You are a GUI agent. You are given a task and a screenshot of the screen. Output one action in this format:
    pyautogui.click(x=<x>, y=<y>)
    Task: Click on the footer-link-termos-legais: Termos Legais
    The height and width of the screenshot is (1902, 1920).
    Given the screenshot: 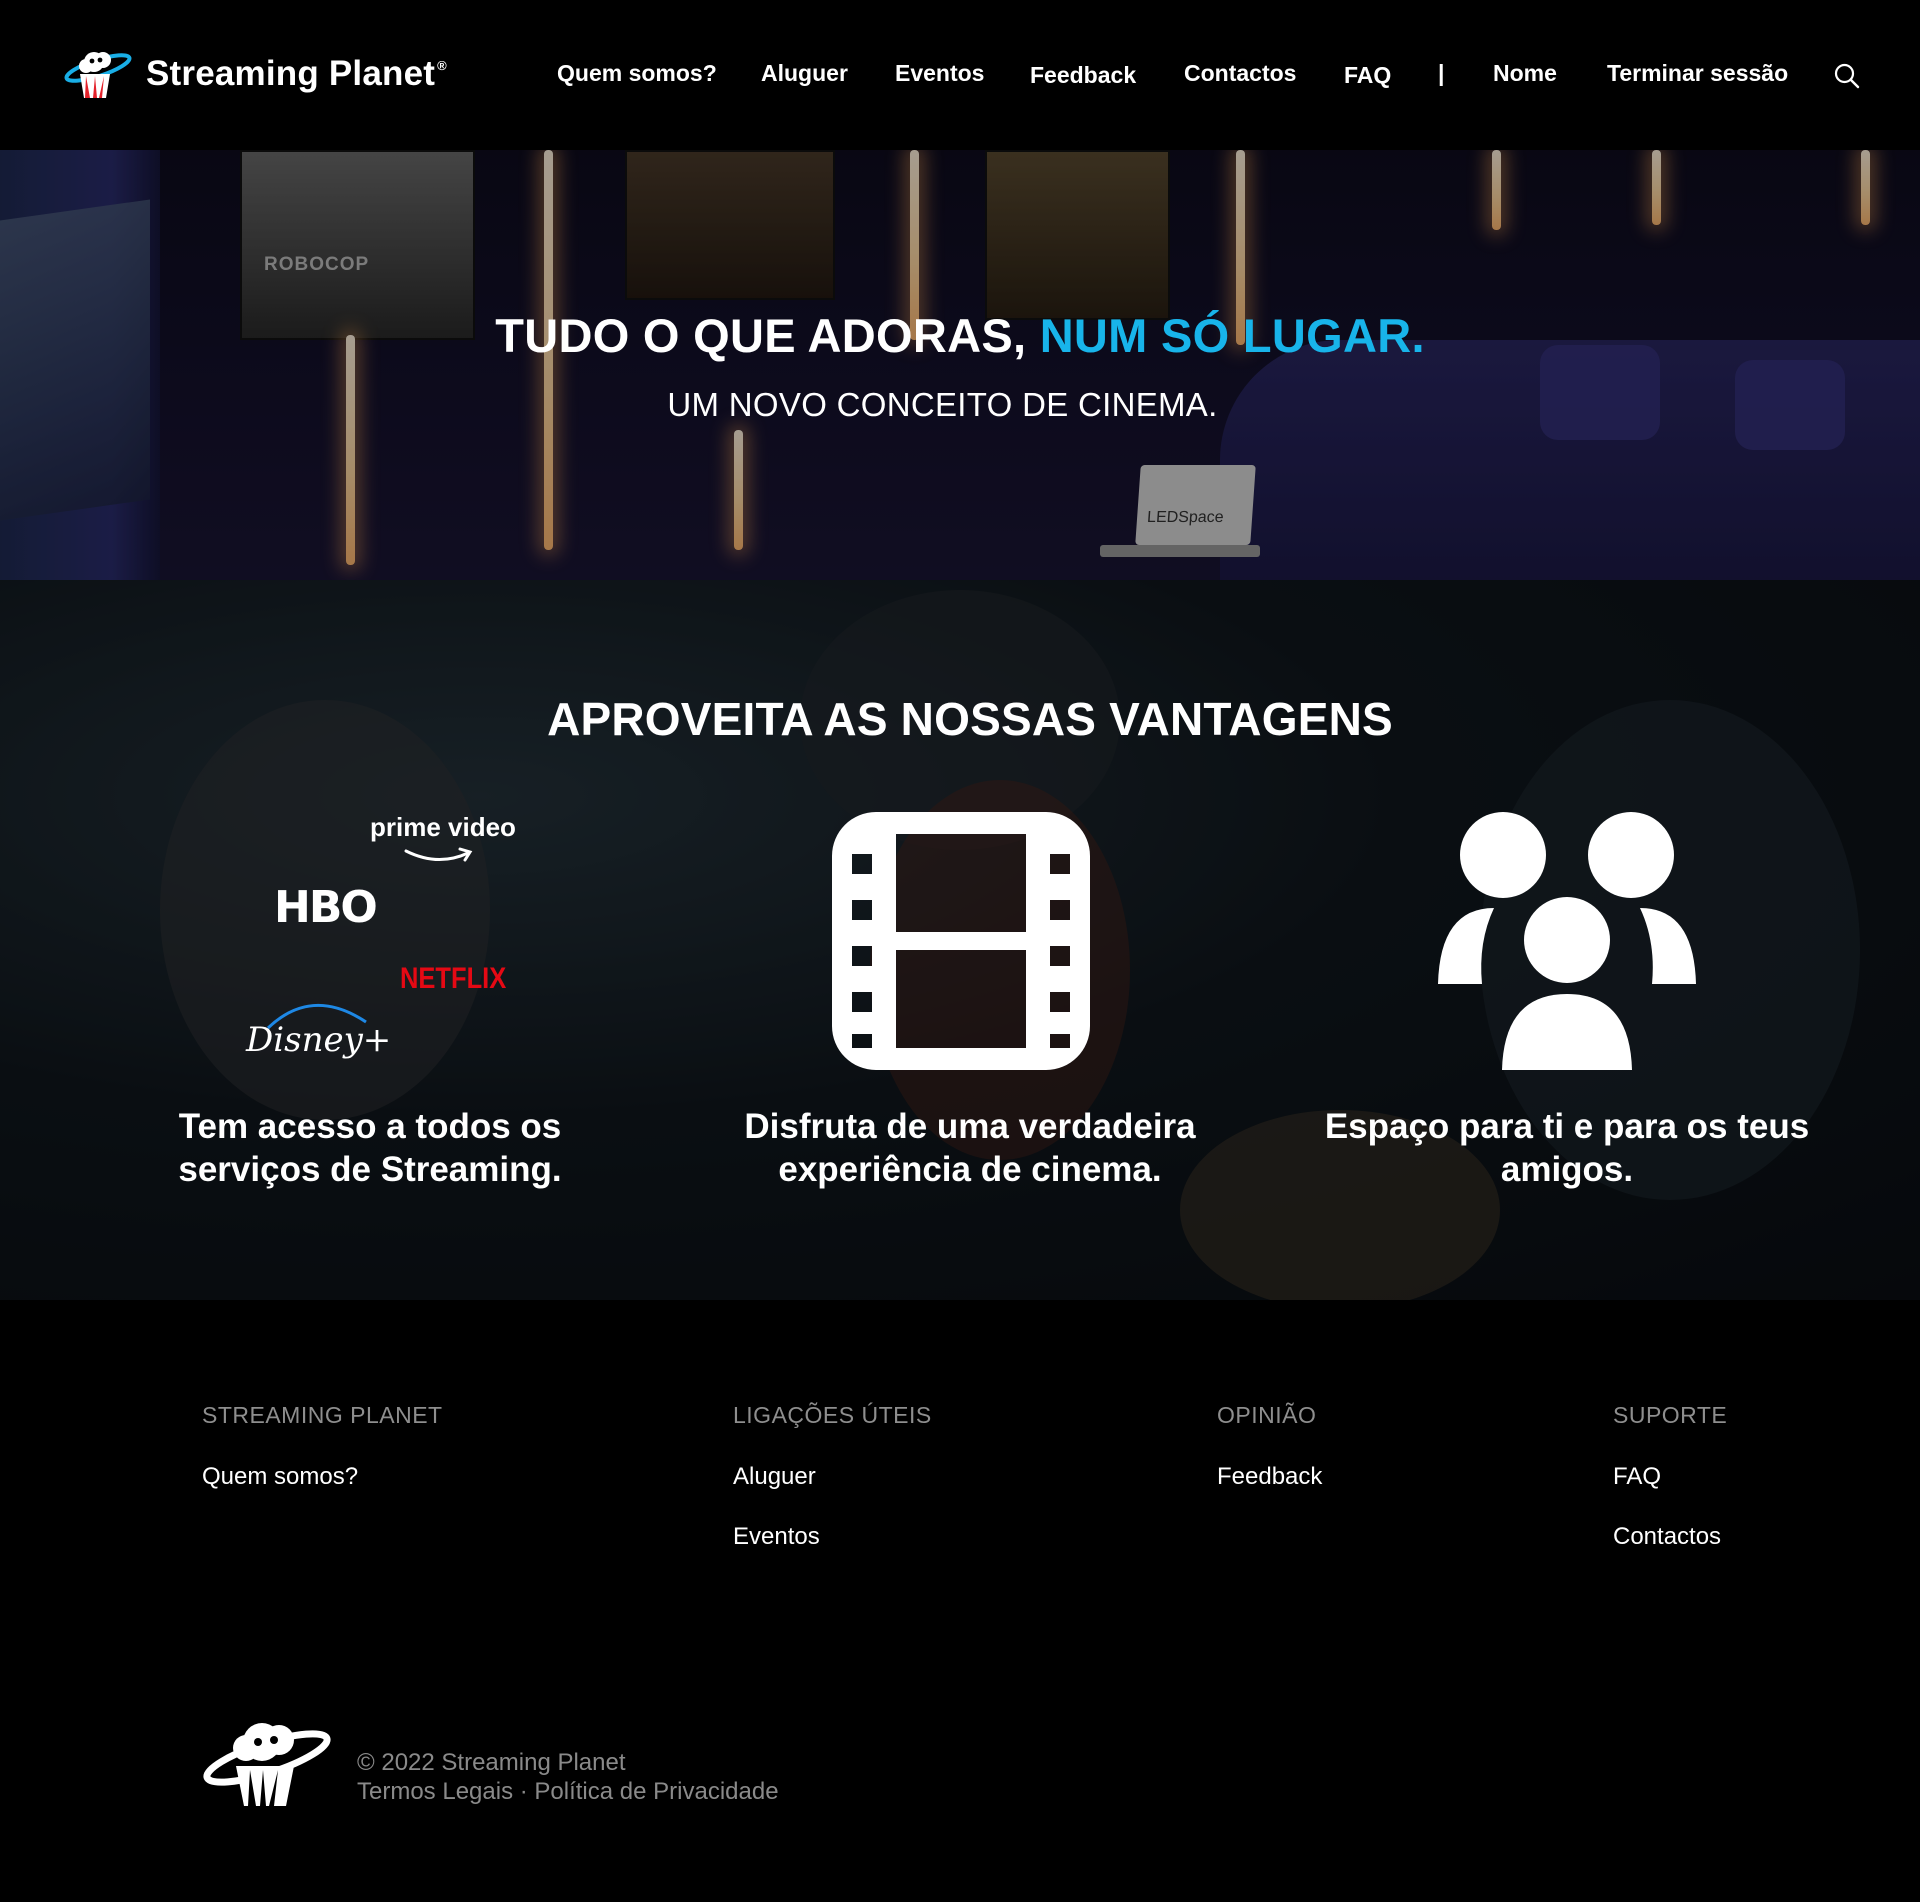 What is the action you would take?
    pyautogui.click(x=435, y=1791)
    